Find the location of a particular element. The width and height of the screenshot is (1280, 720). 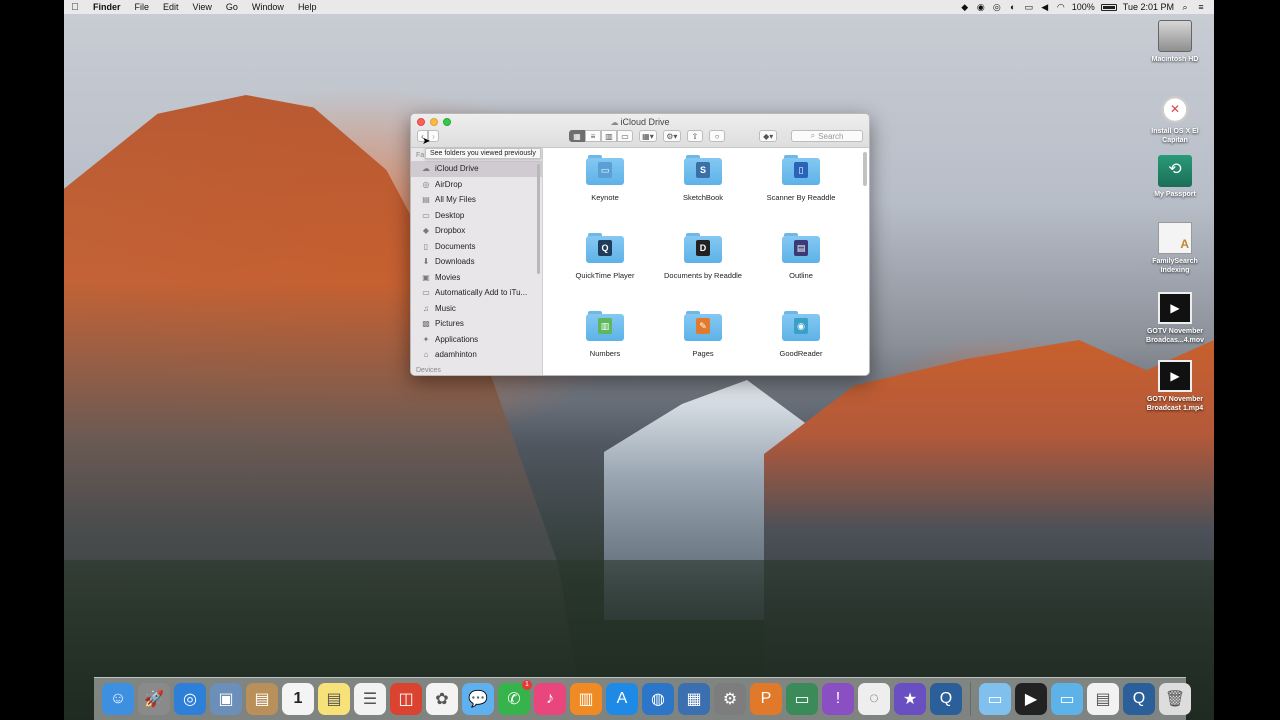

file-item: S SketchBook is located at coordinates (703, 186).